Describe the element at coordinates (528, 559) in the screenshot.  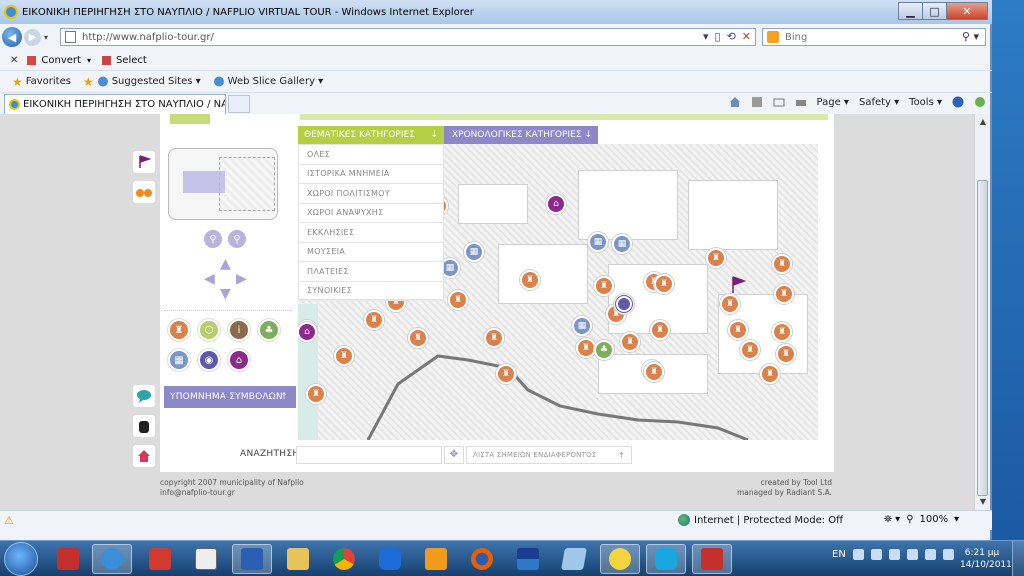
I see `taskbar-language-button` at that location.